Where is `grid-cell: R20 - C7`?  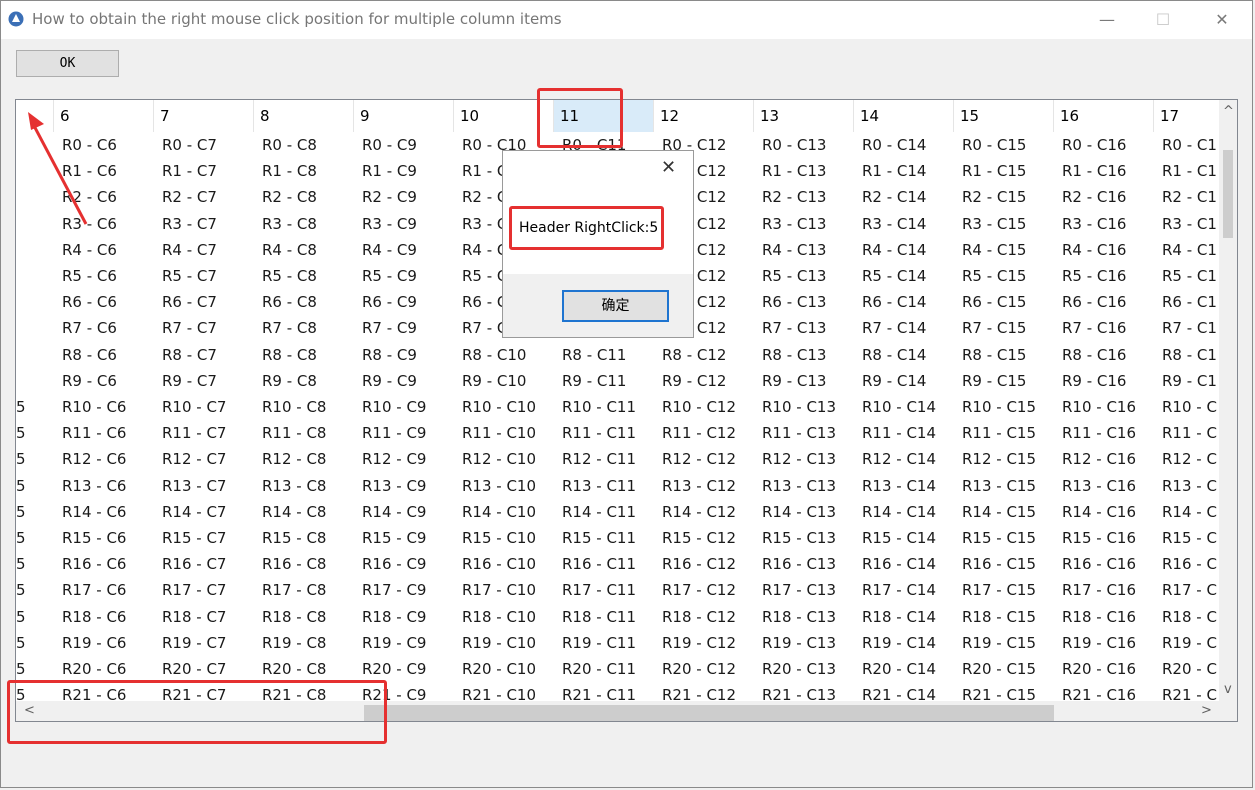
grid-cell: R20 - C7 is located at coordinates (194, 669).